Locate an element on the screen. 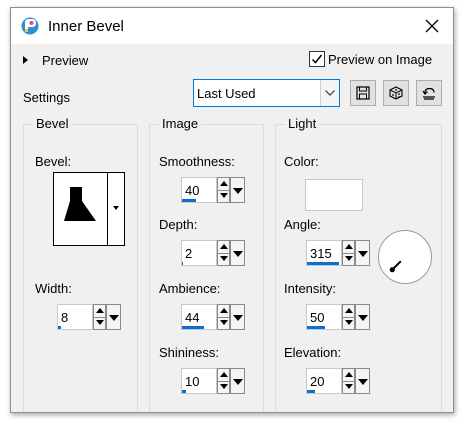 This screenshot has width=460, height=421. smoothness-label: Smoothness: is located at coordinates (197, 161).